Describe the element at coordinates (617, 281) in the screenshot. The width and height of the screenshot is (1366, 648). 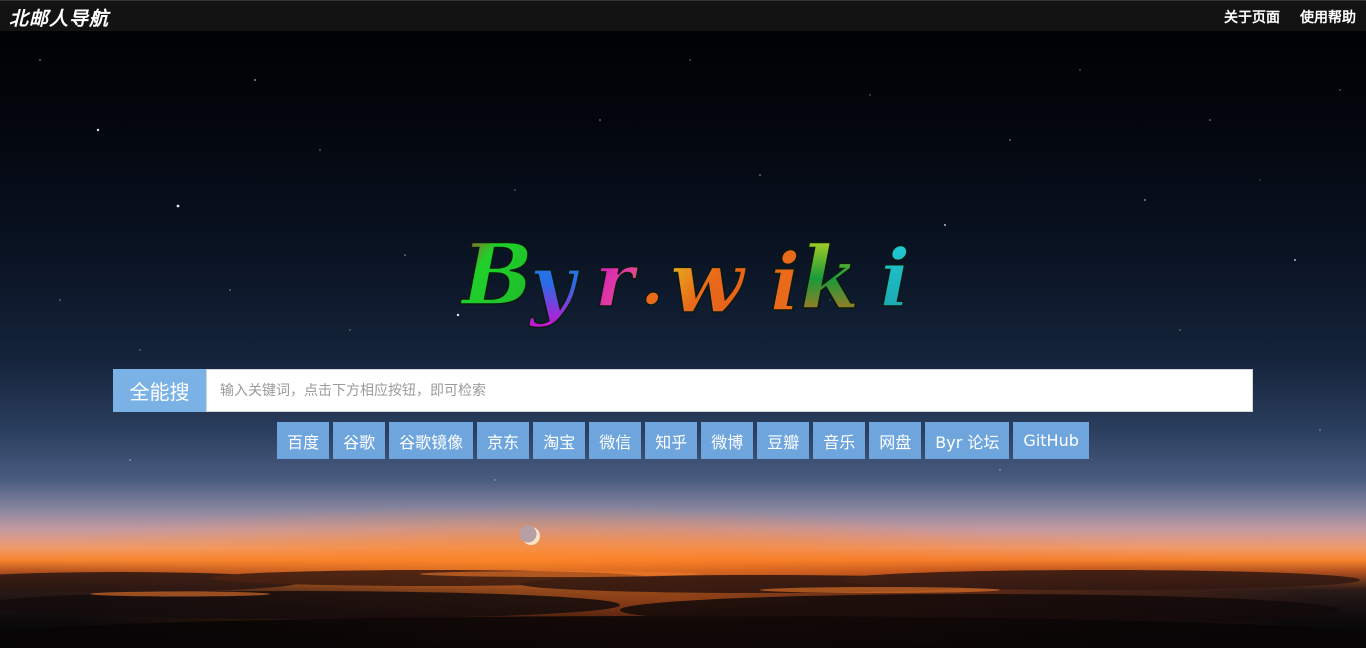
I see `svg-text: r` at that location.